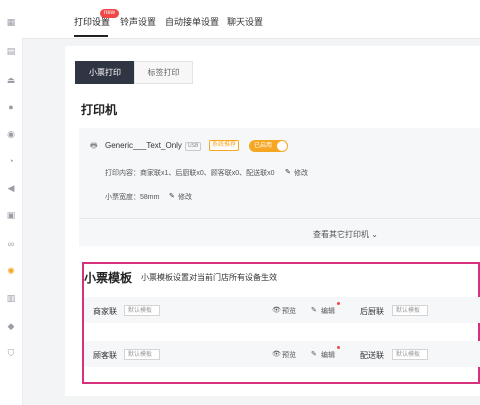 The height and width of the screenshot is (405, 480). Describe the element at coordinates (143, 145) in the screenshot. I see `printer-name: Generic___Text_Only` at that location.